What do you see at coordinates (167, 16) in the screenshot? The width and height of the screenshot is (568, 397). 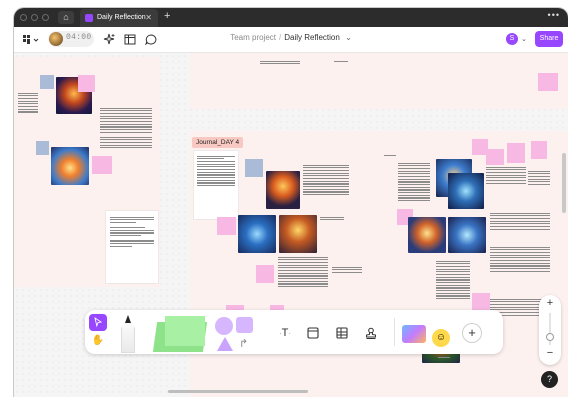 I see `new-tab-button: +` at bounding box center [167, 16].